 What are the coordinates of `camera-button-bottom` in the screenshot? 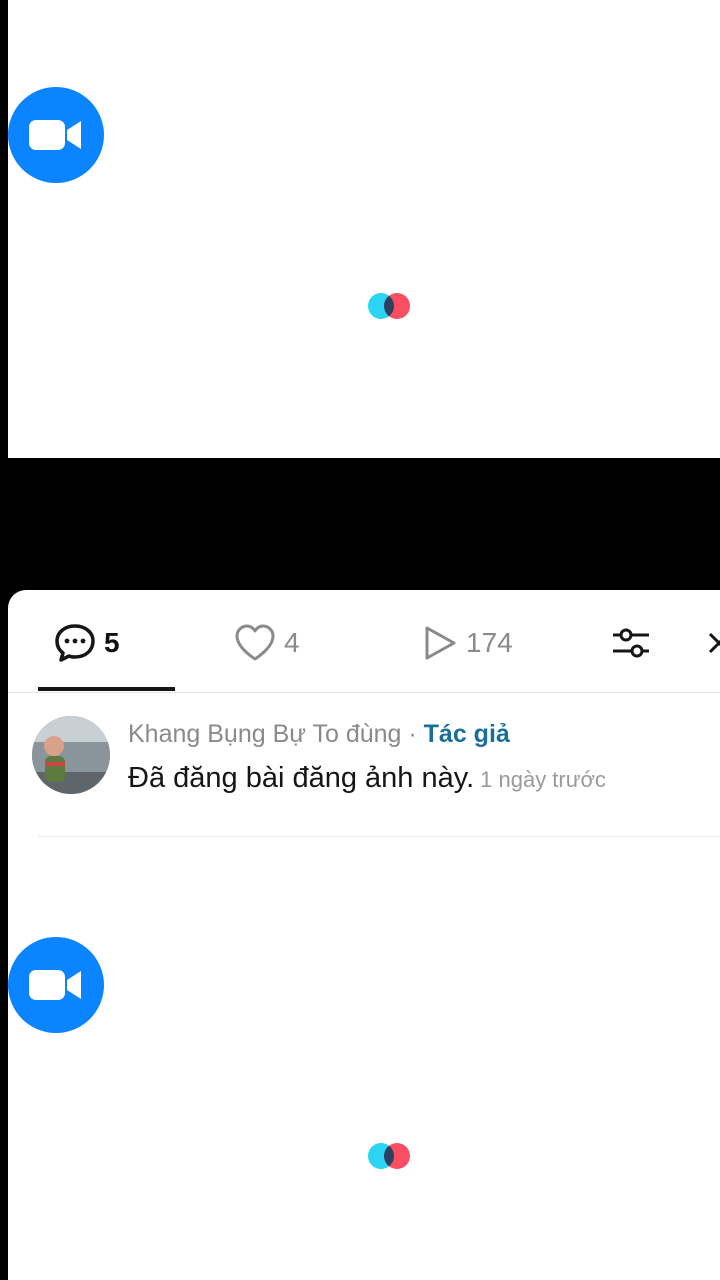 It's located at (56, 985).